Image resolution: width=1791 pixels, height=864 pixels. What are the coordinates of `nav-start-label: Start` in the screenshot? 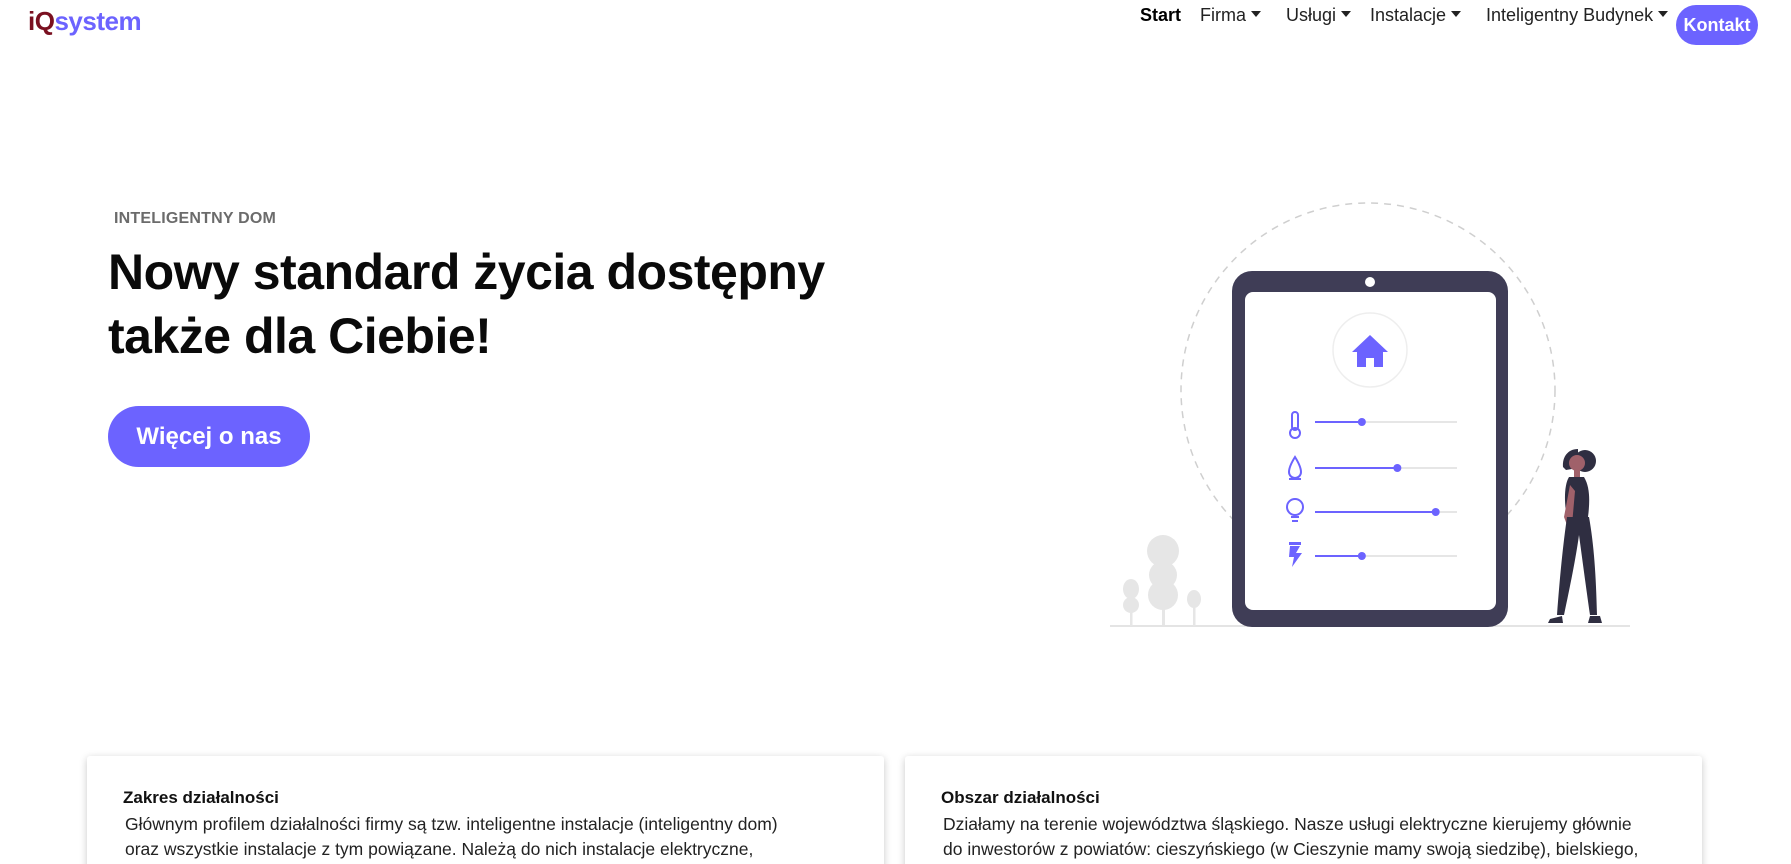 It's located at (1161, 15).